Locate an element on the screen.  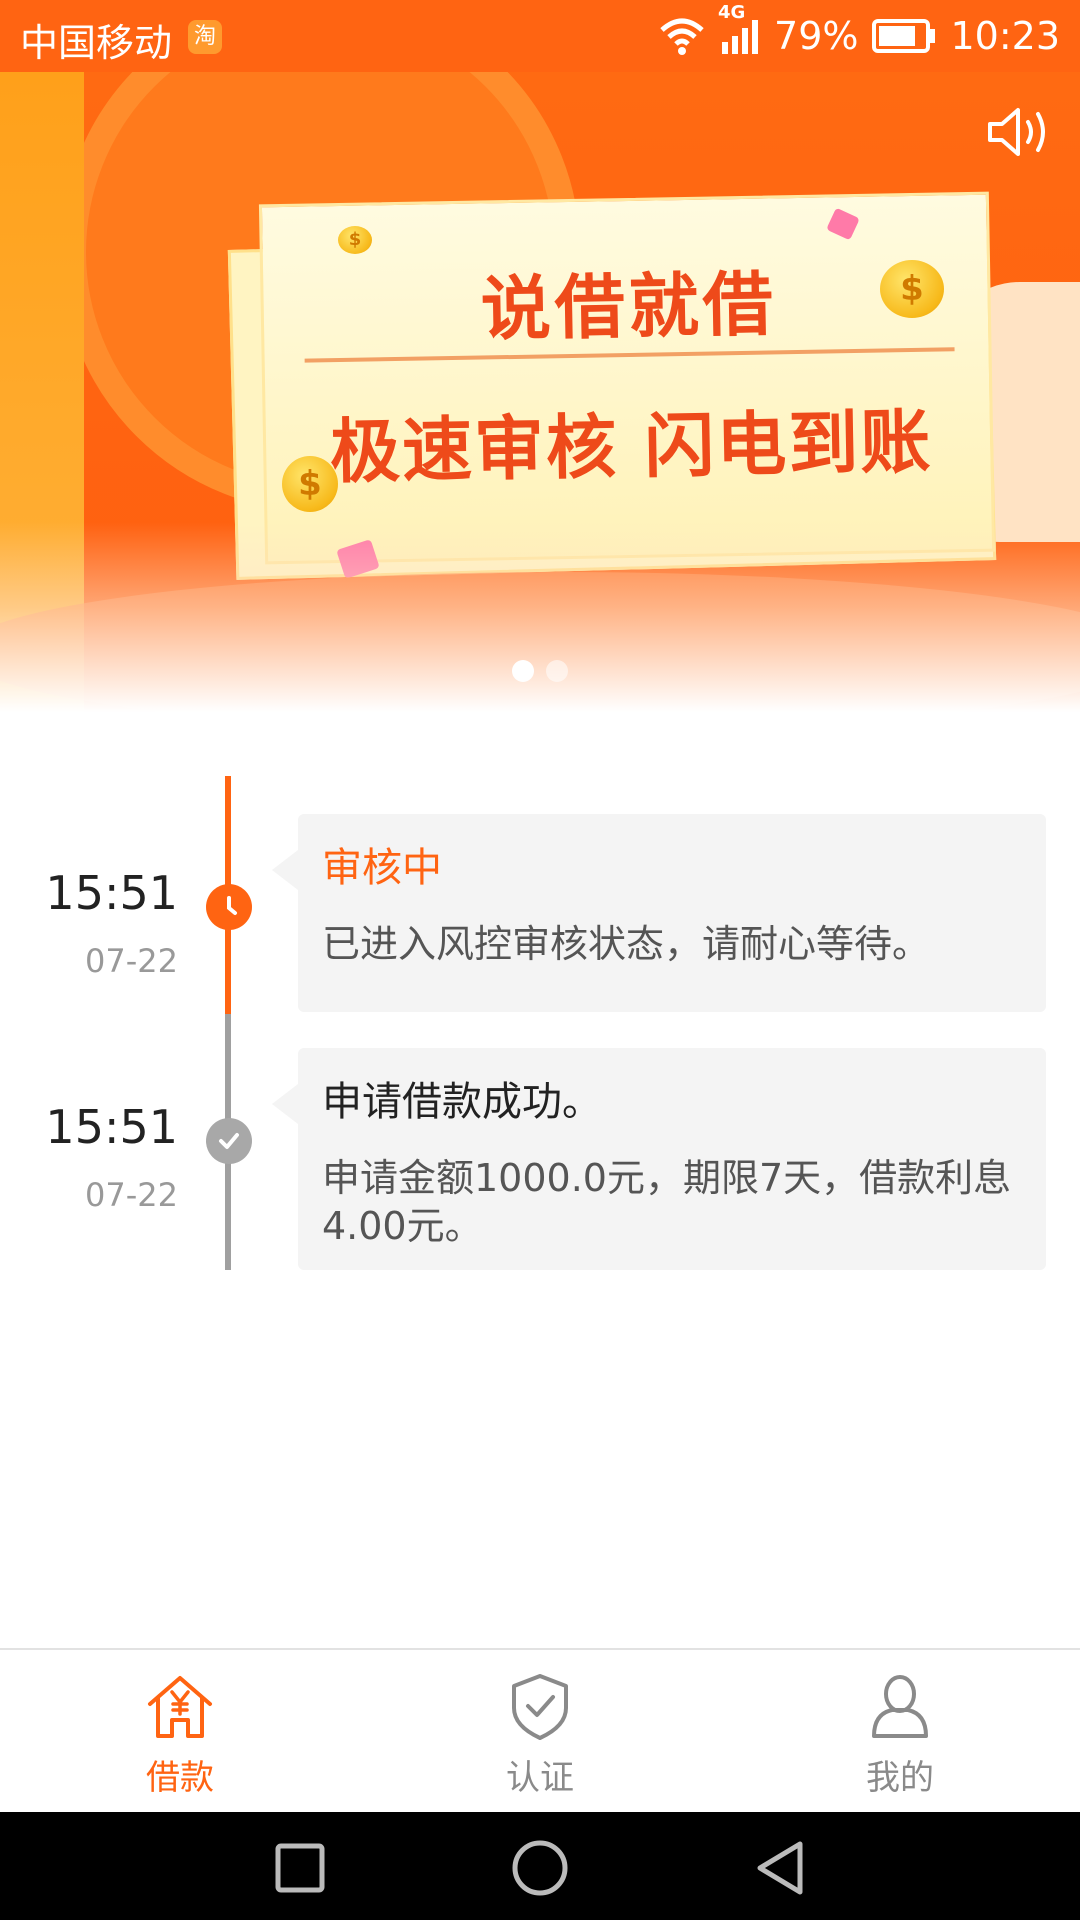
banner-bottom-fade is located at coordinates (540, 617).